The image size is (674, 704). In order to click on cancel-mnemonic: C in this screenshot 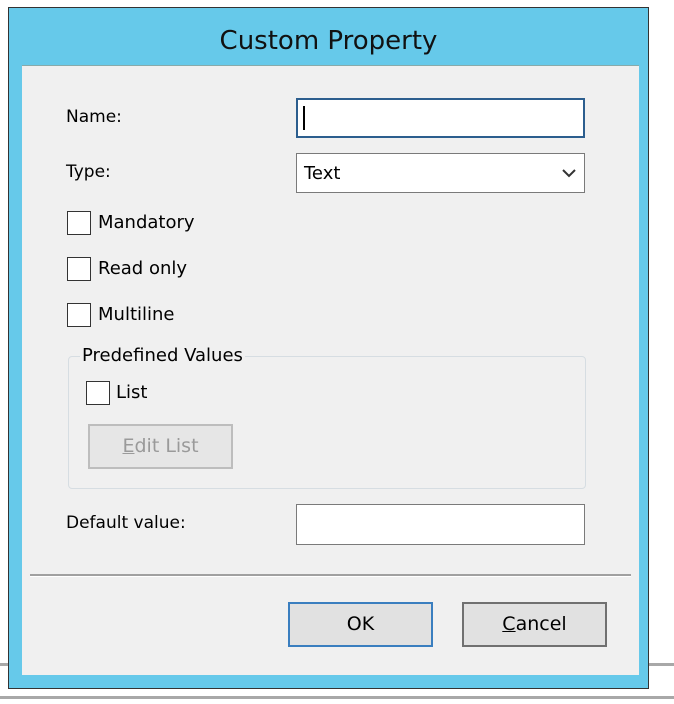, I will do `click(509, 624)`.